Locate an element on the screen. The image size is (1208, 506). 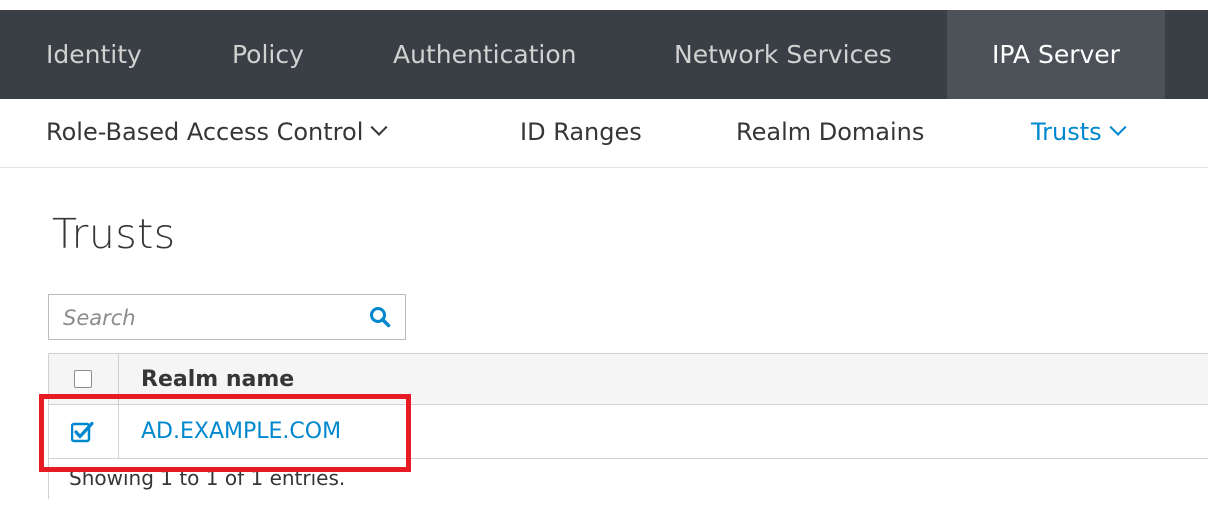
topnav-item-policy: Policy is located at coordinates (268, 54).